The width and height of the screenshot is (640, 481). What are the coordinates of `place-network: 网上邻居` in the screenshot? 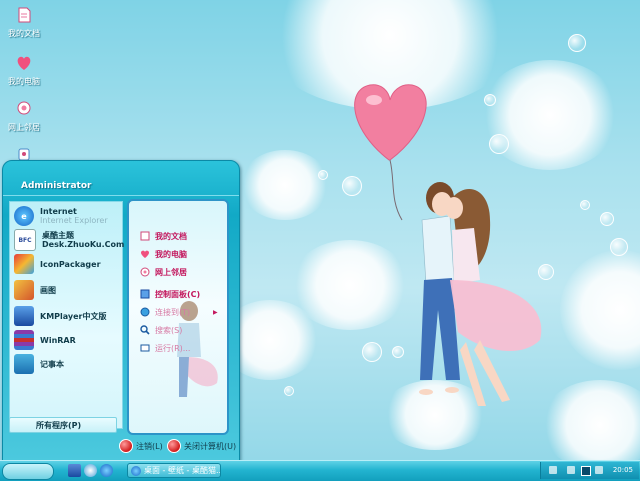 It's located at (163, 272).